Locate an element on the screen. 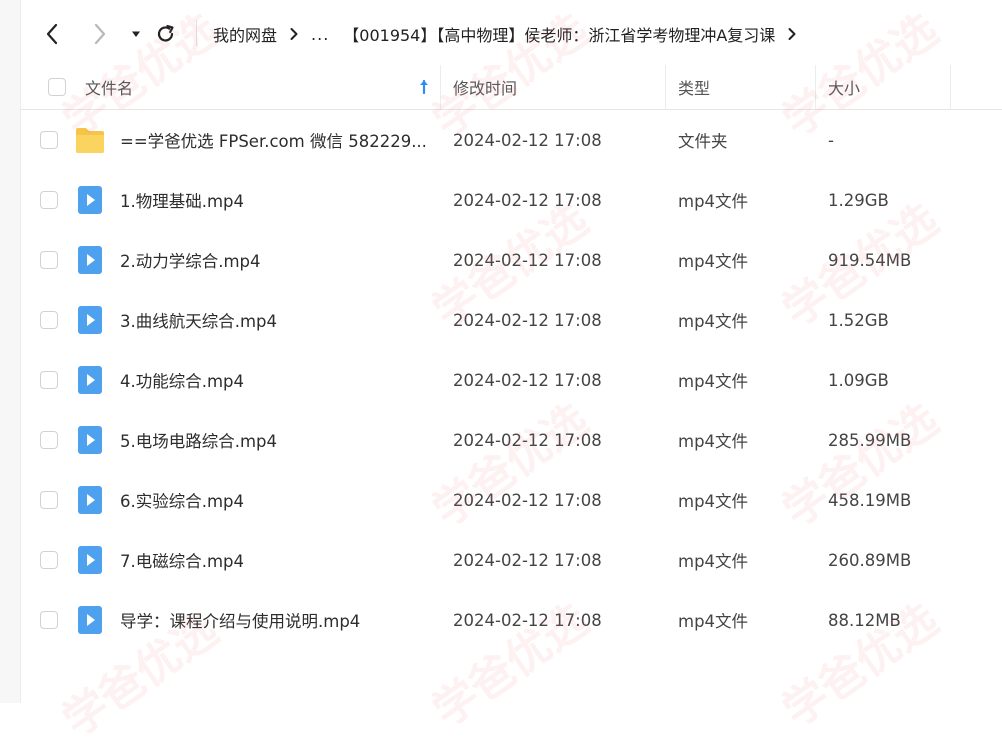  refresh-button is located at coordinates (166, 34).